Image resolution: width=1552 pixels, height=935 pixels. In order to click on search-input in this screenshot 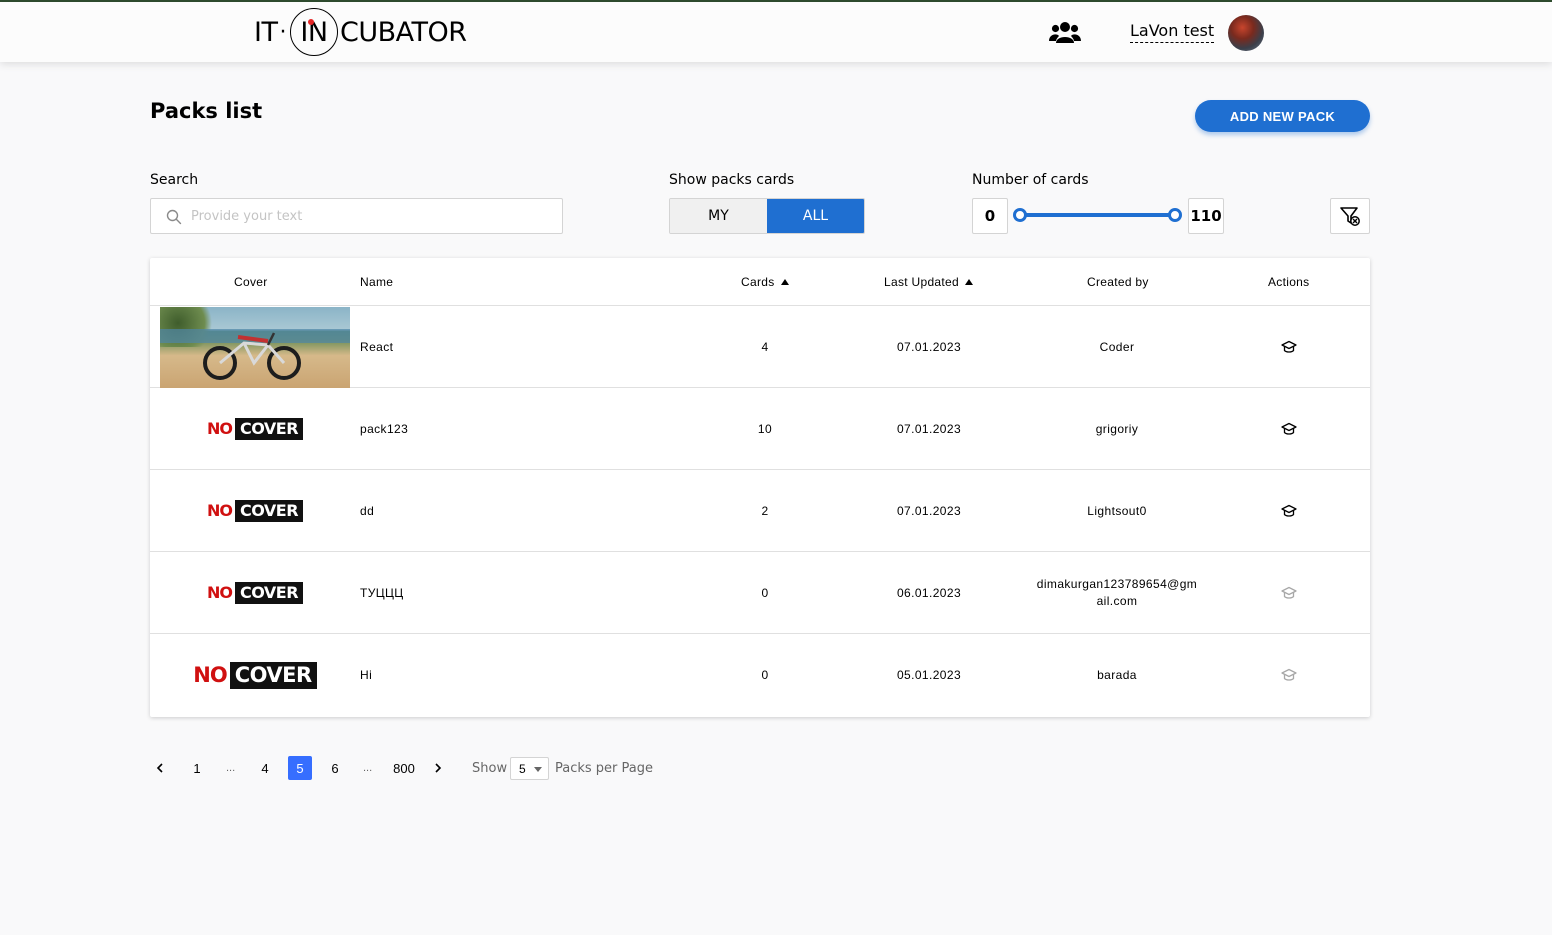, I will do `click(371, 216)`.